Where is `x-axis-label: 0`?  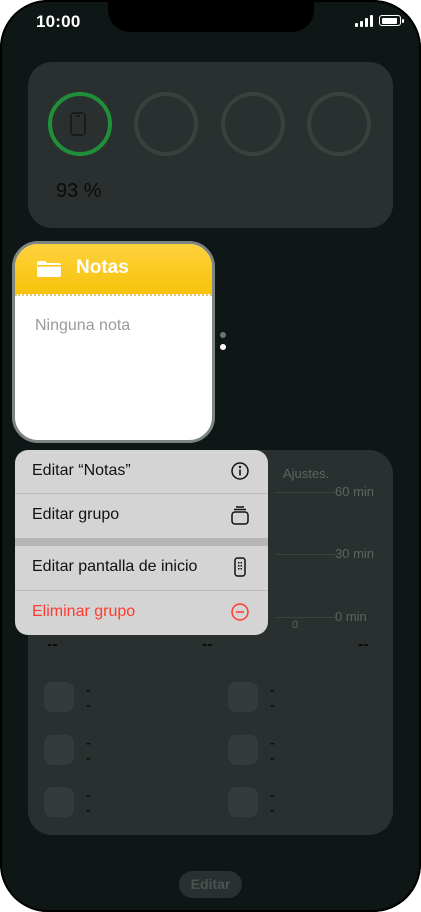 x-axis-label: 0 is located at coordinates (295, 625).